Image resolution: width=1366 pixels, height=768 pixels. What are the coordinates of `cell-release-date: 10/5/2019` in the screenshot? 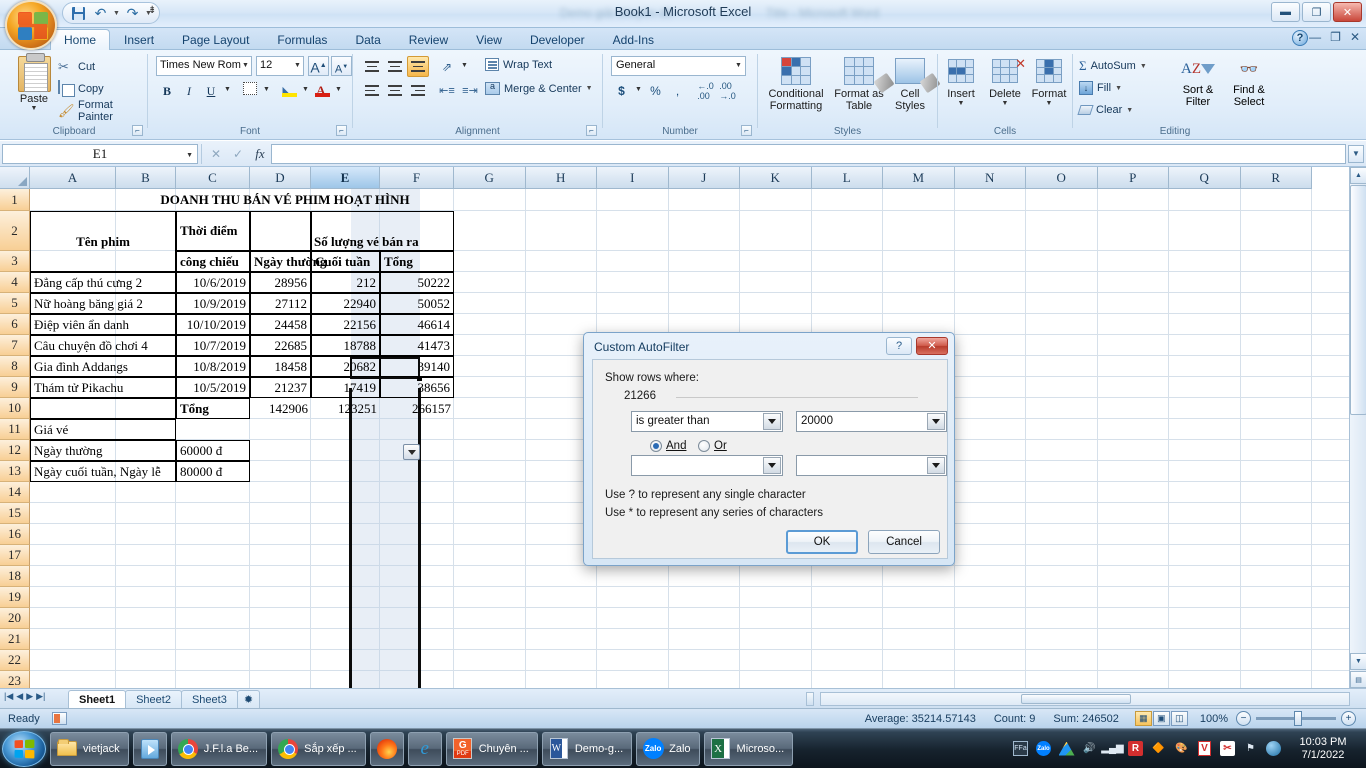 It's located at (213, 387).